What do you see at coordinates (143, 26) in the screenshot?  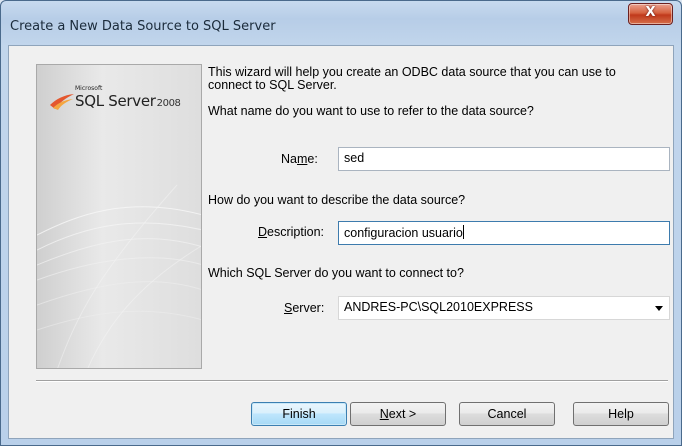 I see `window-title: Create a New Data Source to SQL Server` at bounding box center [143, 26].